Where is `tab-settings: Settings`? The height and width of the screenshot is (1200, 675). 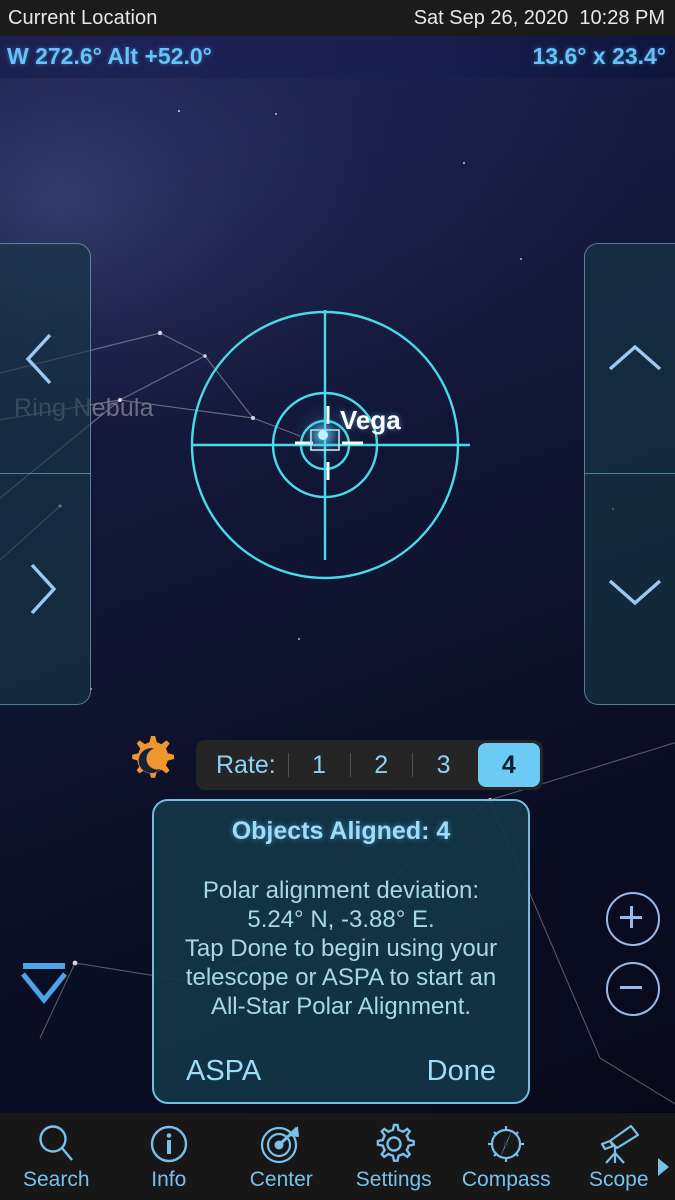
tab-settings: Settings is located at coordinates (394, 1156).